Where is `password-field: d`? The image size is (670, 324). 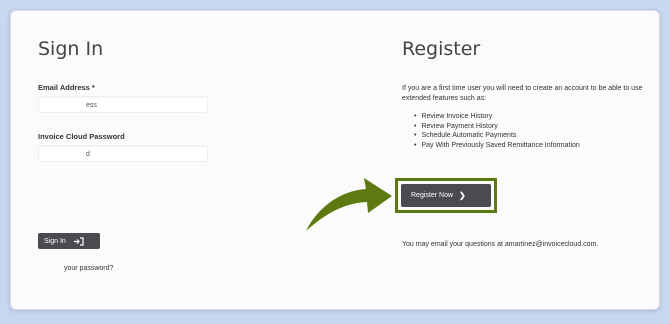
password-field: d is located at coordinates (123, 153).